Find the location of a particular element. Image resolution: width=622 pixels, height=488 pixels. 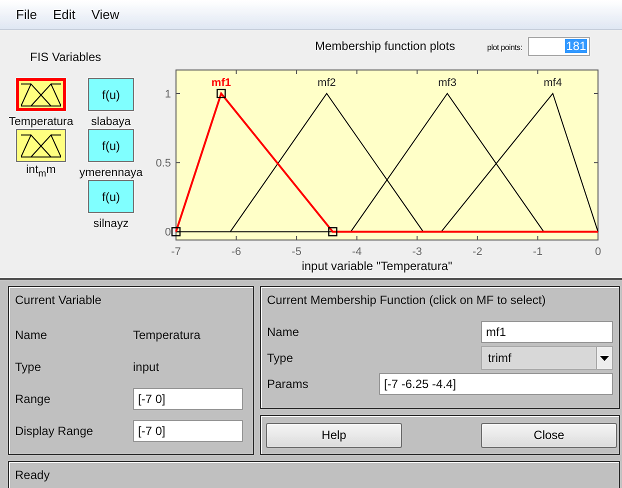

tick-label: -3 is located at coordinates (417, 252).